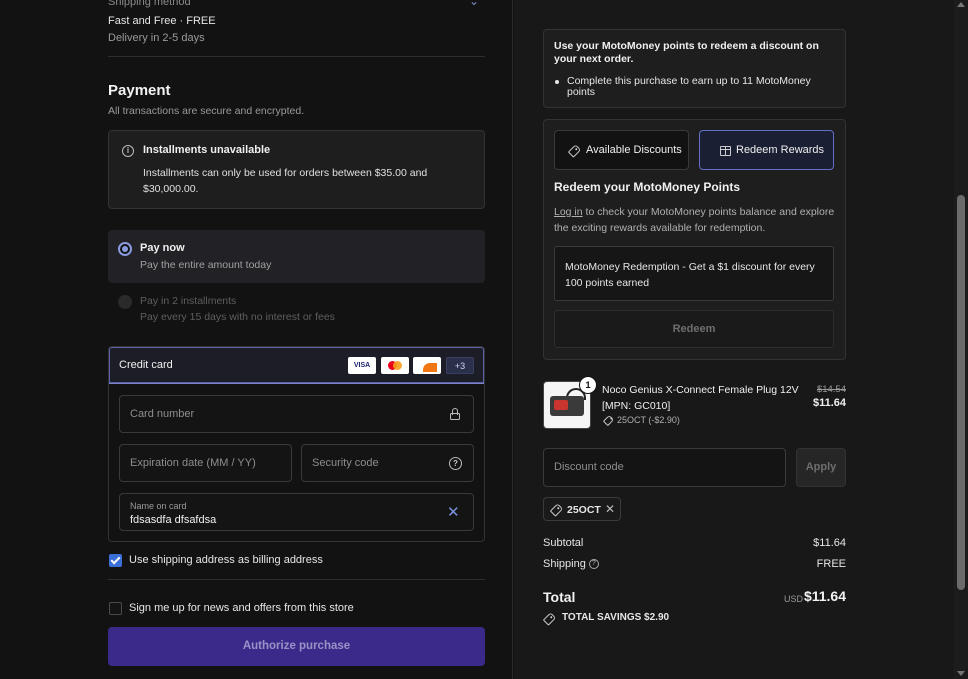 The height and width of the screenshot is (679, 968). What do you see at coordinates (387, 463) in the screenshot?
I see `security-code-input: Security code ?` at bounding box center [387, 463].